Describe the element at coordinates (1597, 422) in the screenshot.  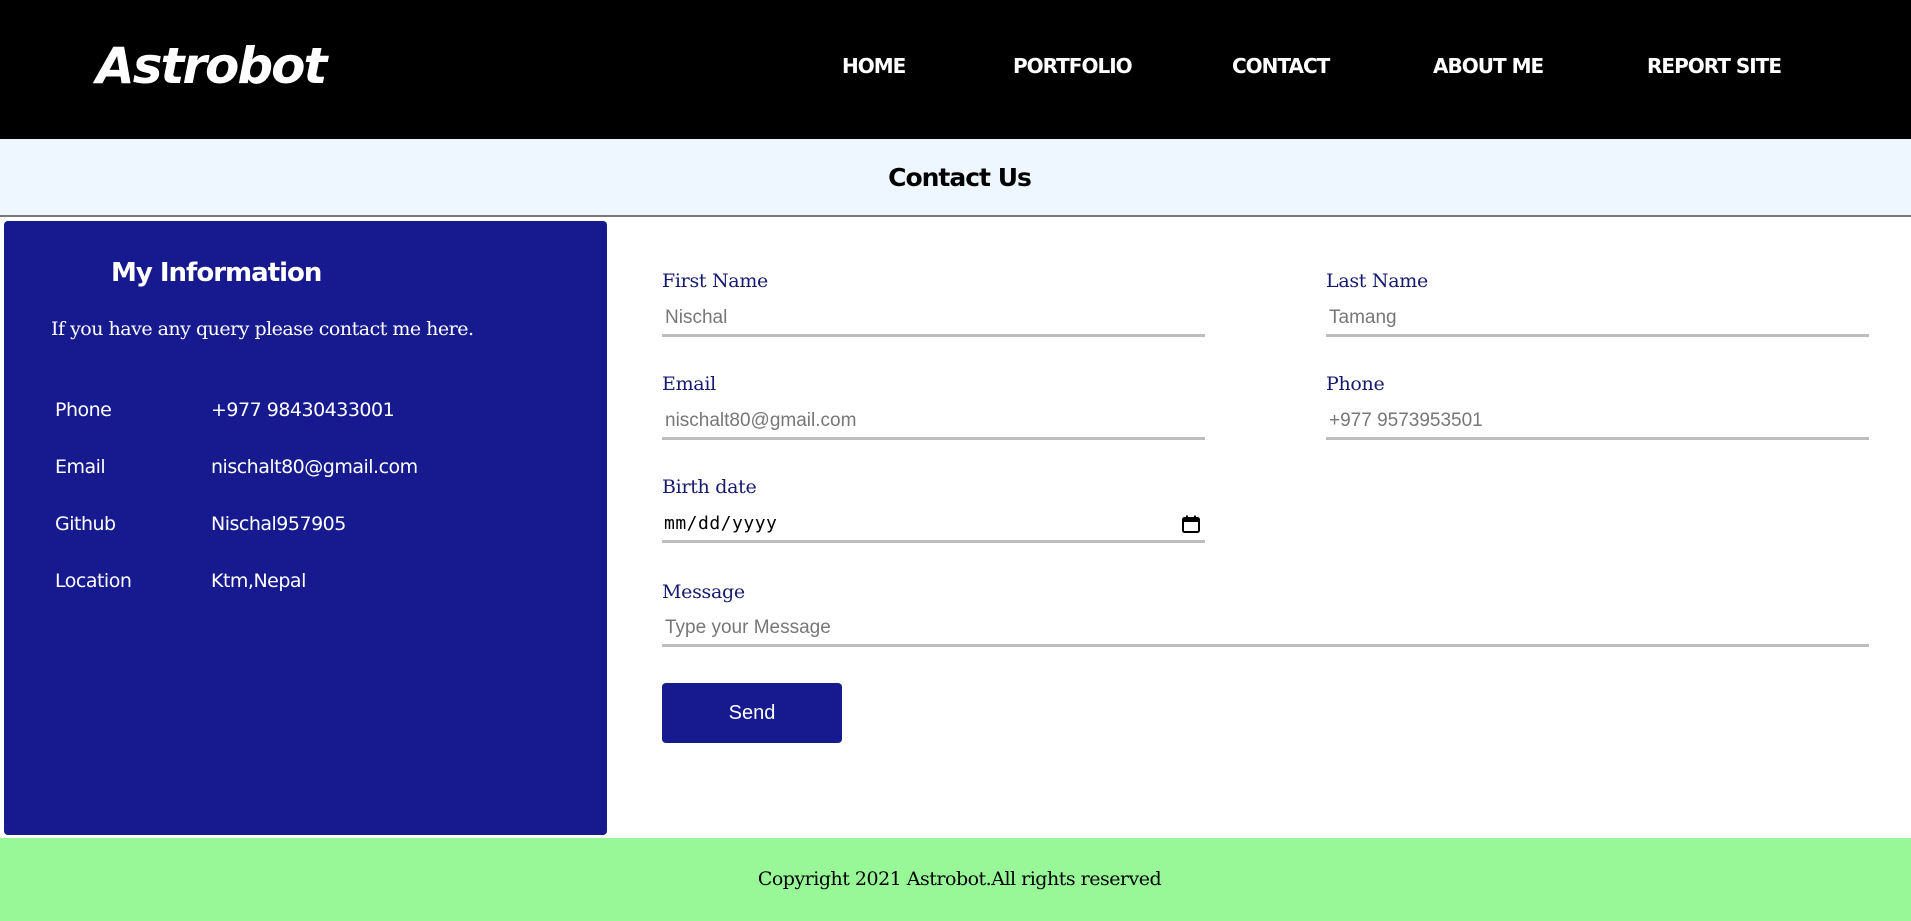
I see `phone-input` at that location.